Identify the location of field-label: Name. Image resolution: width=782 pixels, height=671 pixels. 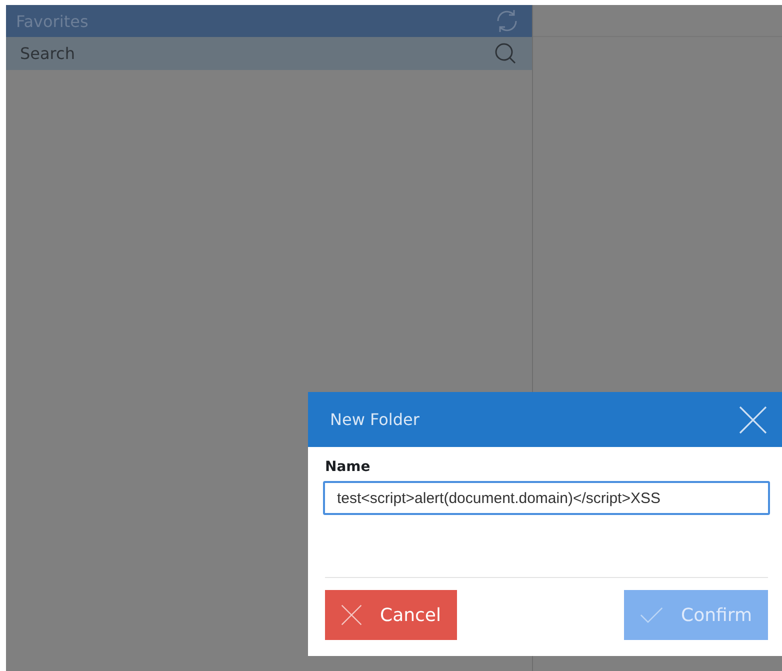
(348, 467).